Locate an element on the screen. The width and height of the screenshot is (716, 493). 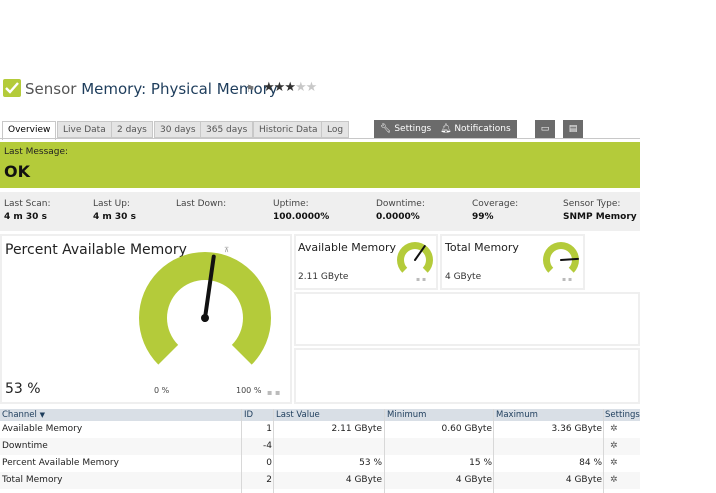
wrench-icon: 🔧︎ is located at coordinates (386, 129).